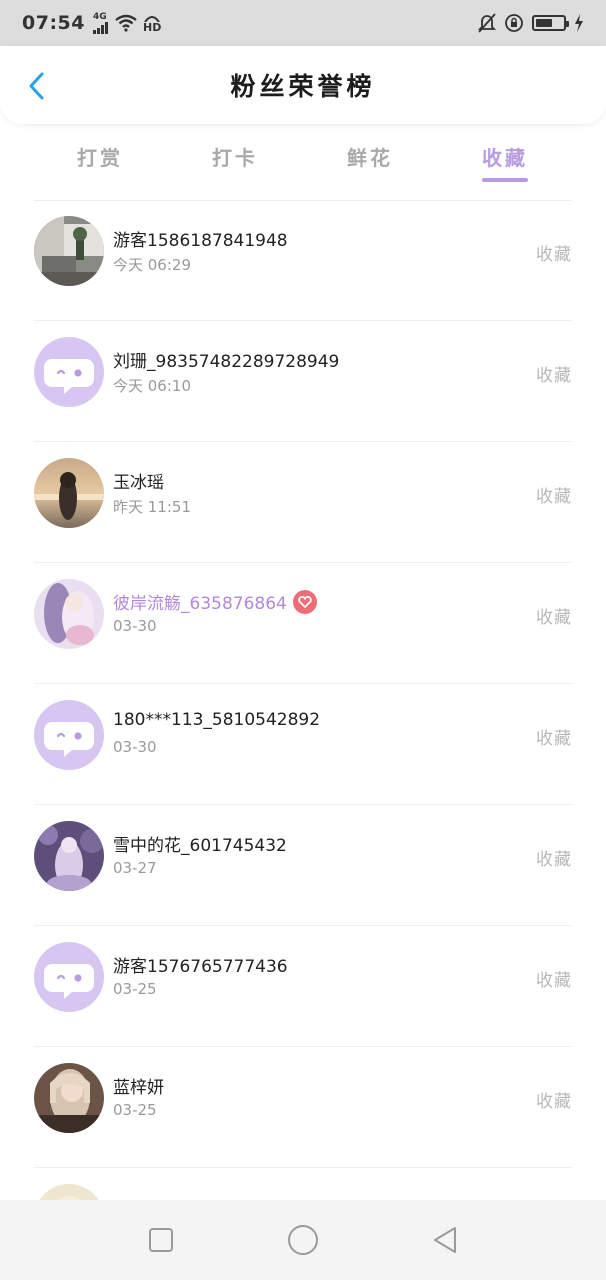 Image resolution: width=606 pixels, height=1280 pixels. Describe the element at coordinates (200, 846) in the screenshot. I see `fan-name: 雪中的花_601745432` at that location.